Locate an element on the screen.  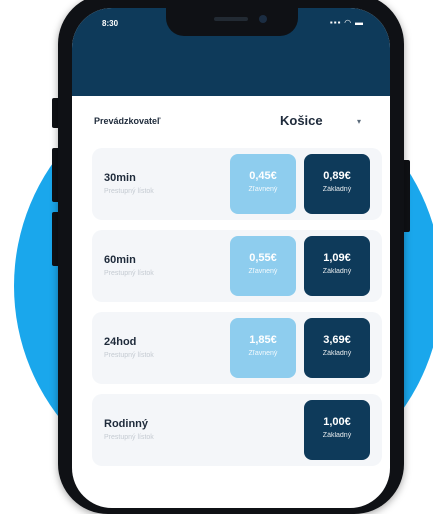
ticket-title: 24hod is located at coordinates (120, 342).